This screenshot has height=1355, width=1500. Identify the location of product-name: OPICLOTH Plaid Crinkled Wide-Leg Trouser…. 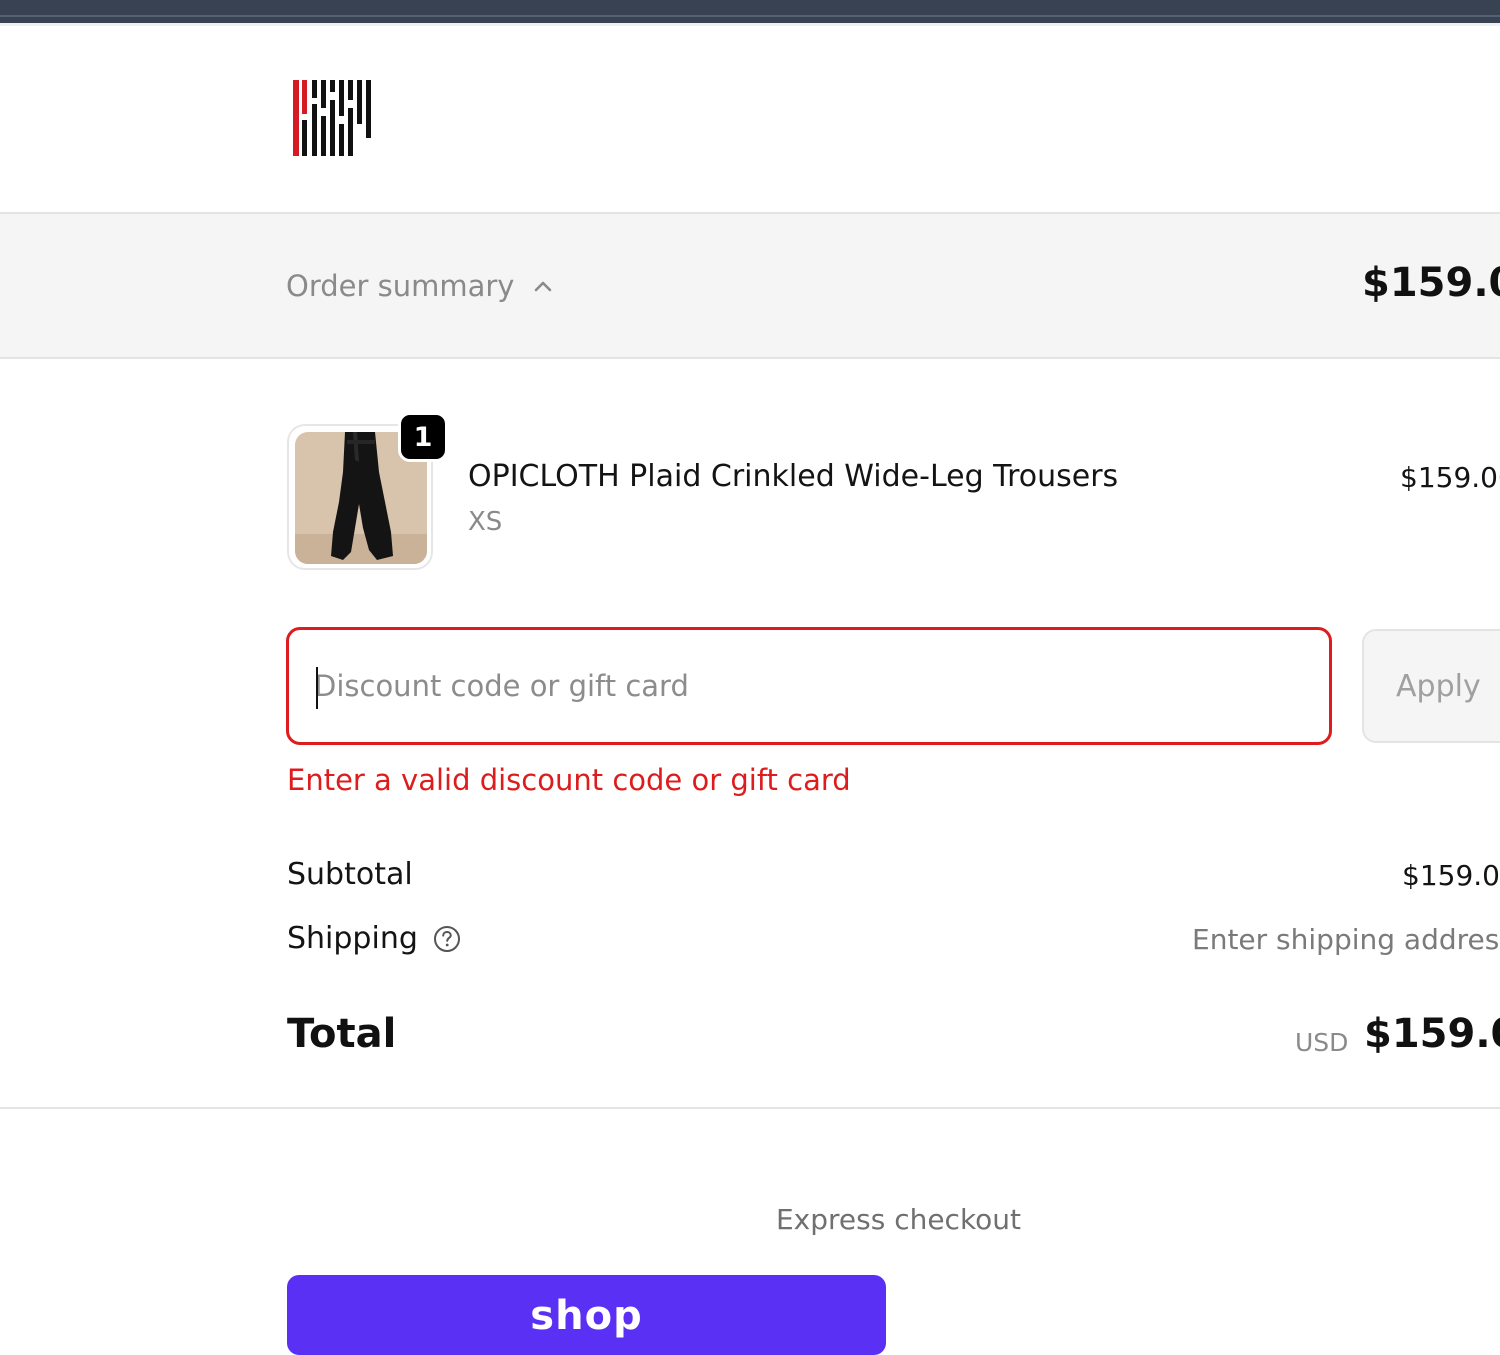
(793, 476).